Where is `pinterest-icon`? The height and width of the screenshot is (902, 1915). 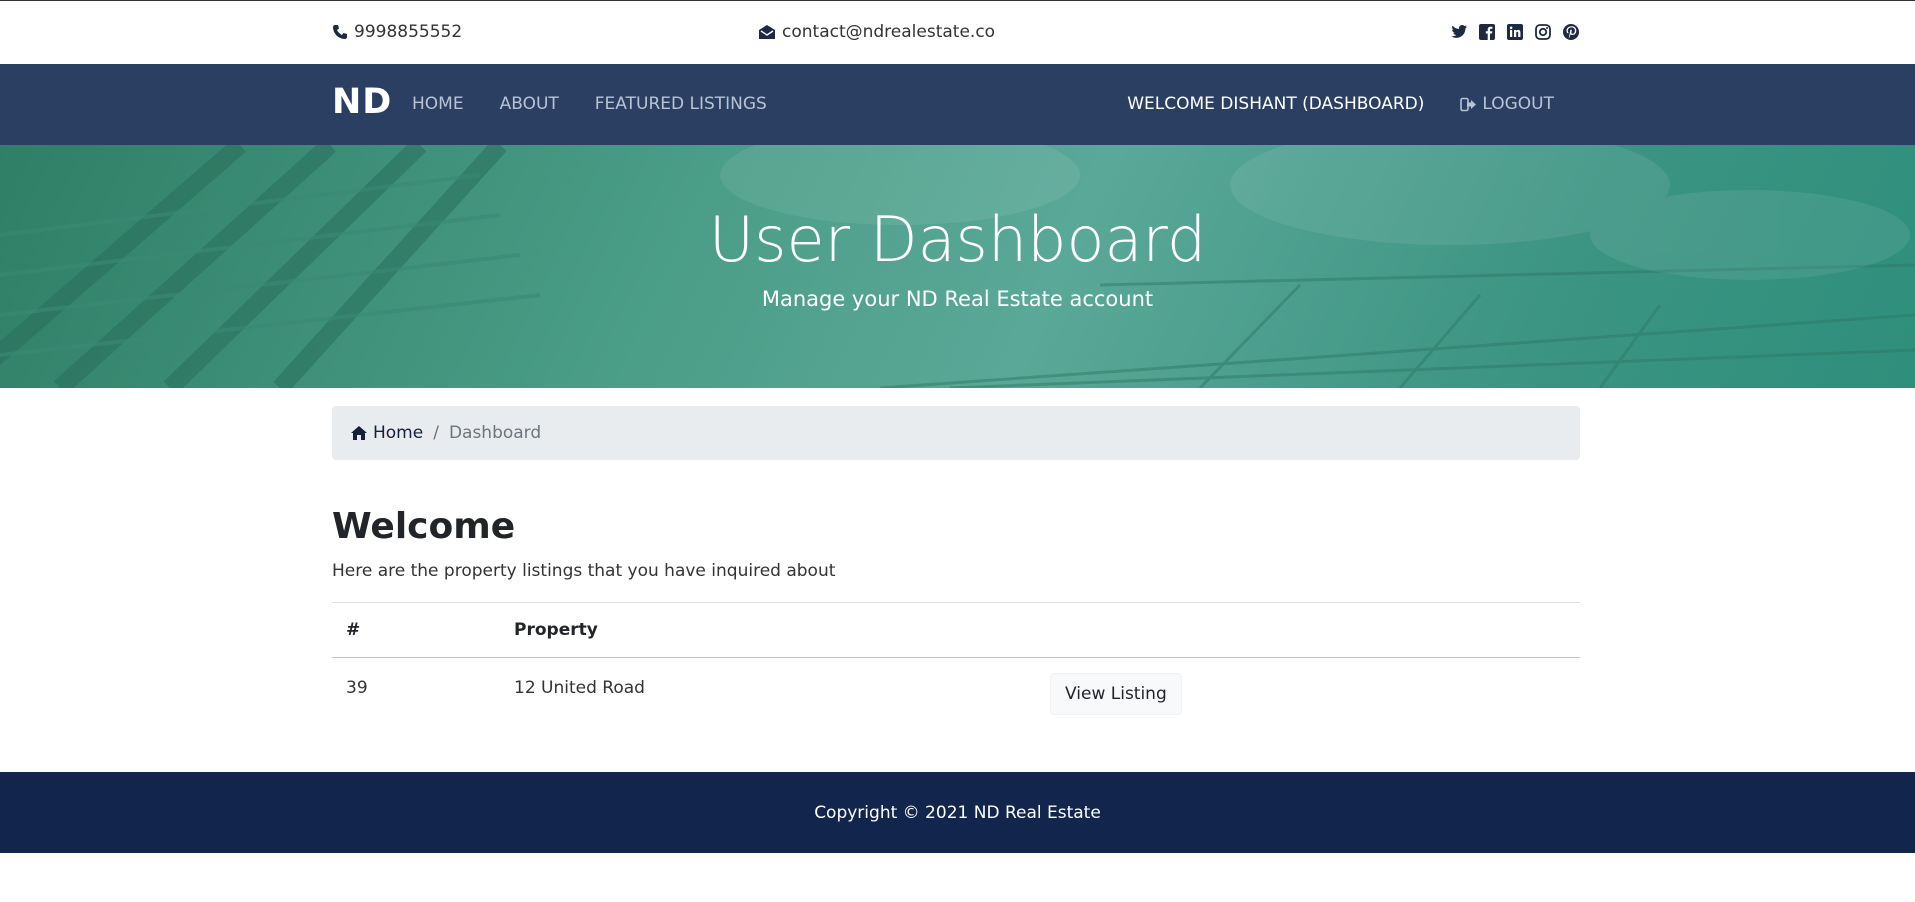
pinterest-icon is located at coordinates (1571, 32).